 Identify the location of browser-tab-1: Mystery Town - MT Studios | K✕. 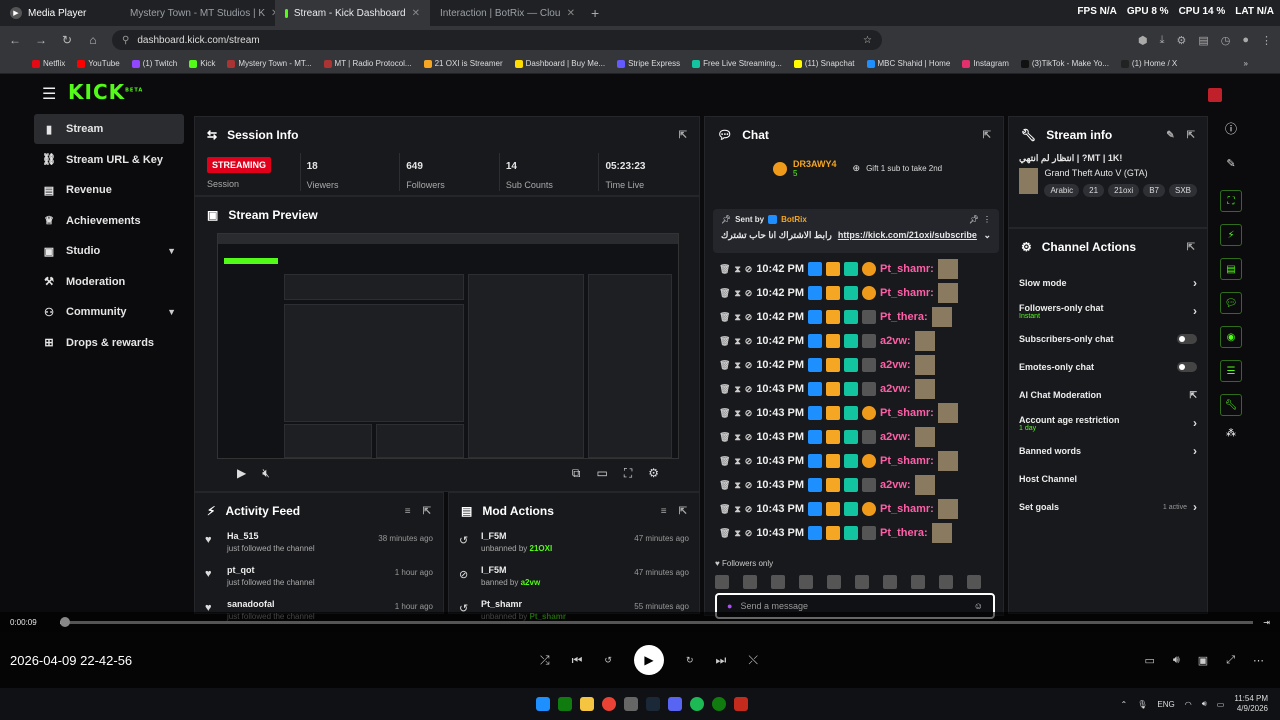
(197, 13).